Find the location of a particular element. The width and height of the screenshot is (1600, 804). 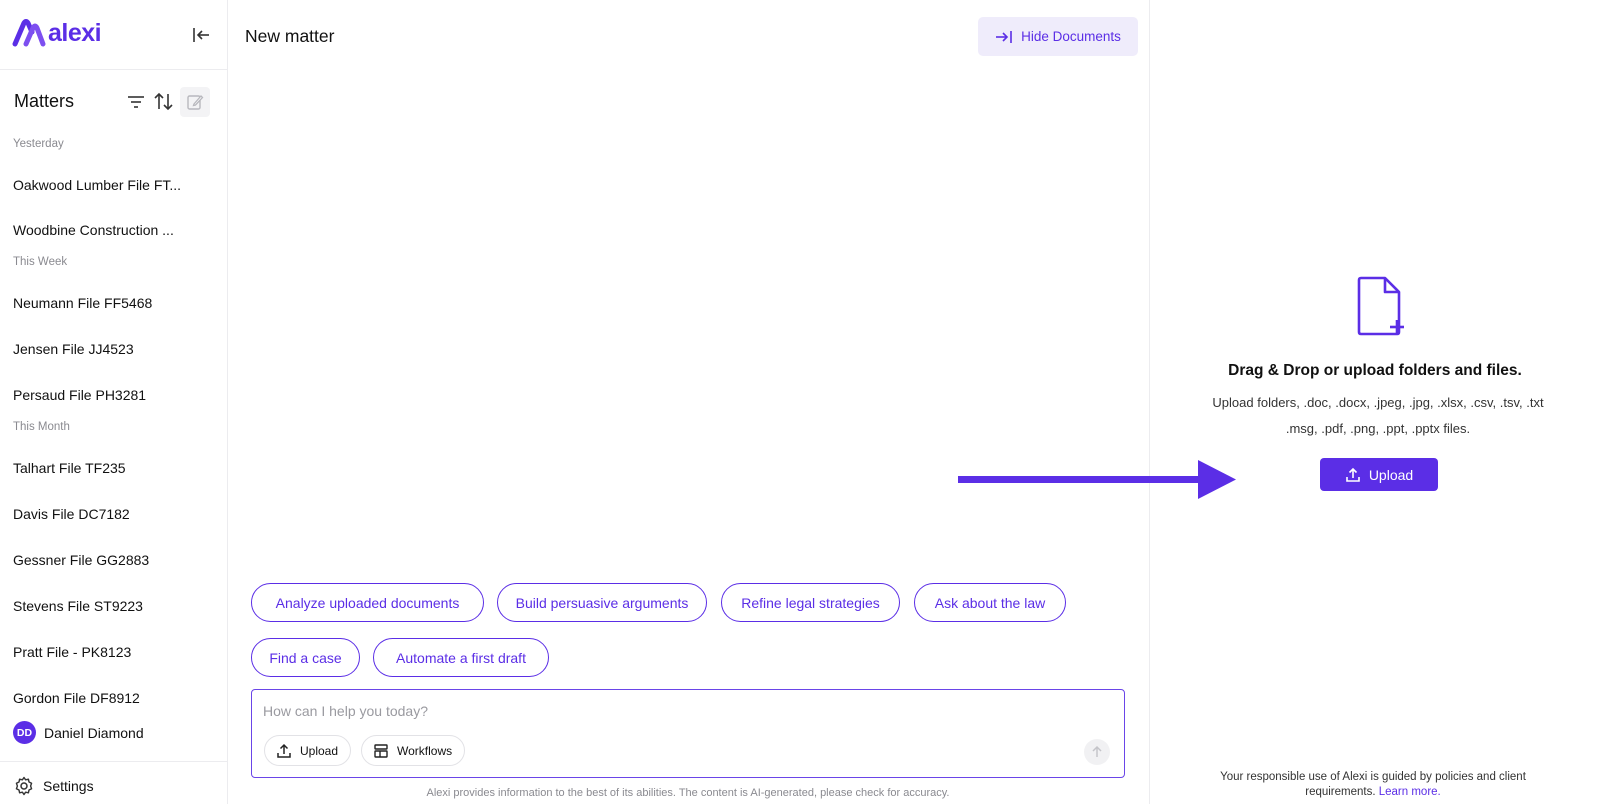

matter-item: Jensen File JJ4523 is located at coordinates (101, 349).